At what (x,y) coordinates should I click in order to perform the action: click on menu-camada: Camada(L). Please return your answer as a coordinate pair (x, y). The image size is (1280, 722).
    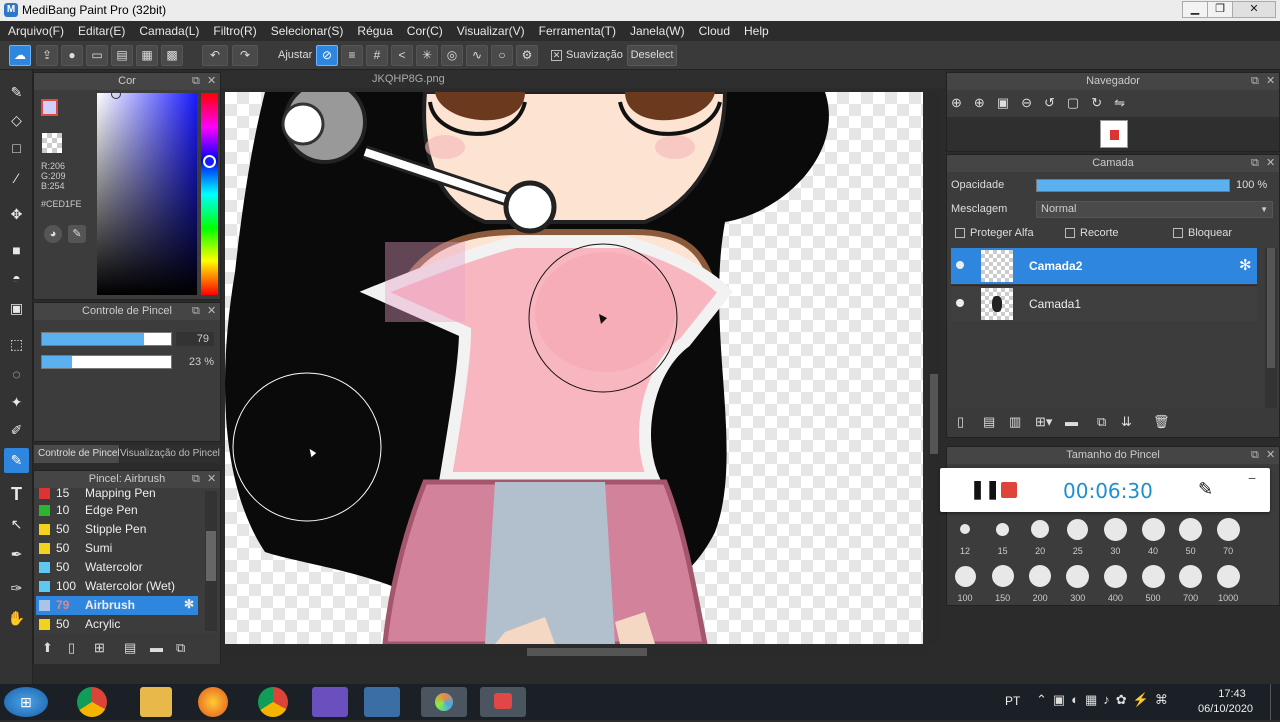
    Looking at the image, I should click on (169, 31).